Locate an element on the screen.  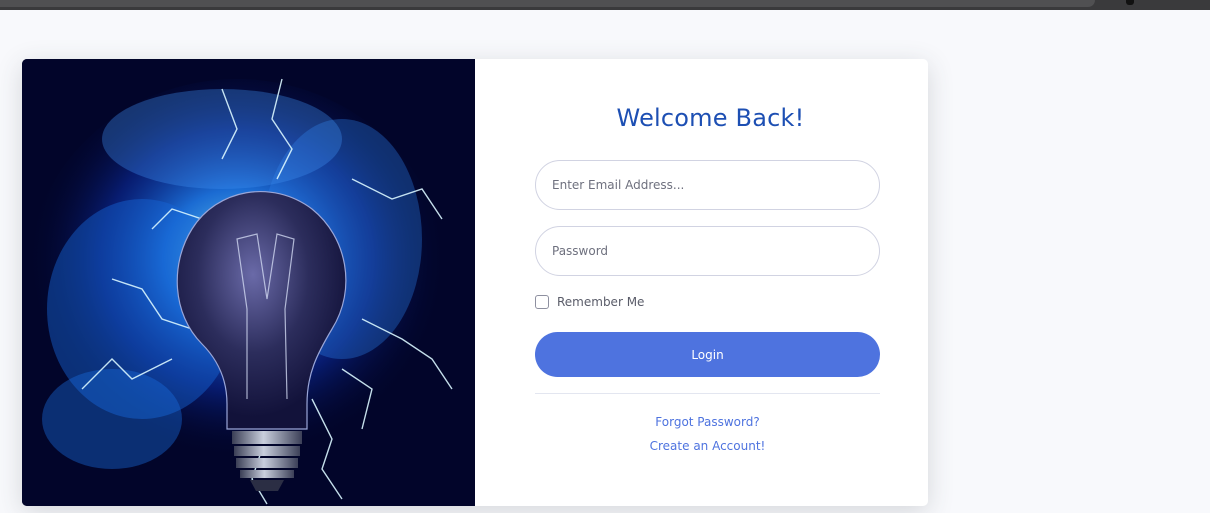
remember-me-row: Remember Me is located at coordinates (589, 302).